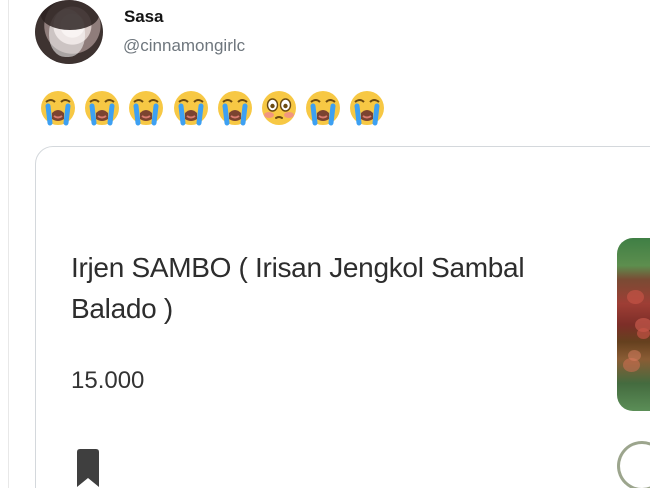 This screenshot has height=488, width=650. What do you see at coordinates (8, 244) in the screenshot?
I see `left-divider` at bounding box center [8, 244].